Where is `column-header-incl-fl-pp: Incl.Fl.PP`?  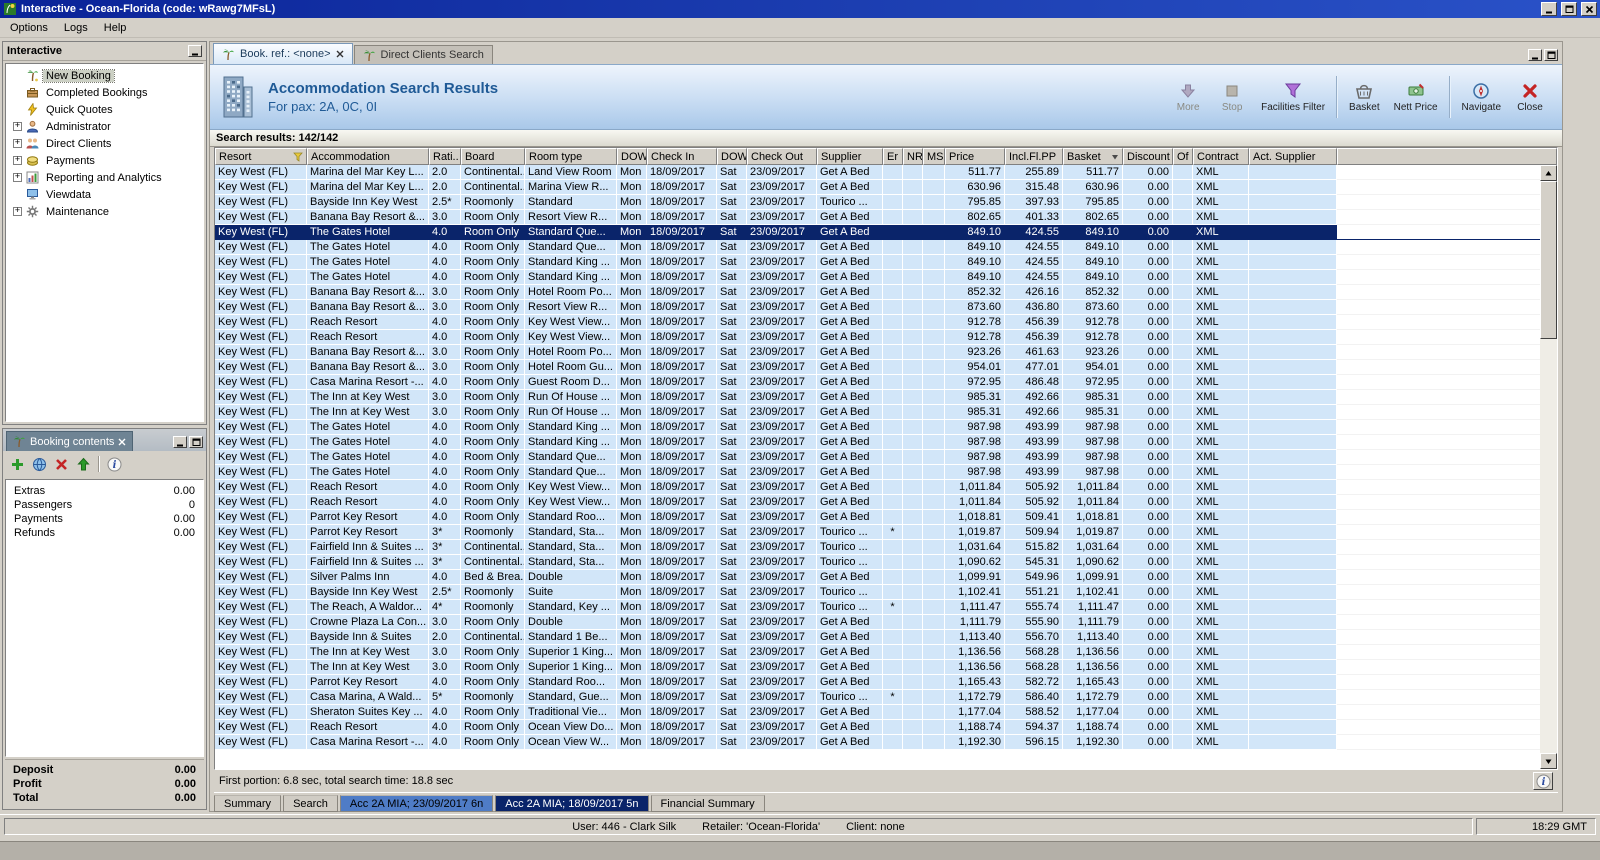
column-header-incl-fl-pp: Incl.Fl.PP is located at coordinates (1034, 156).